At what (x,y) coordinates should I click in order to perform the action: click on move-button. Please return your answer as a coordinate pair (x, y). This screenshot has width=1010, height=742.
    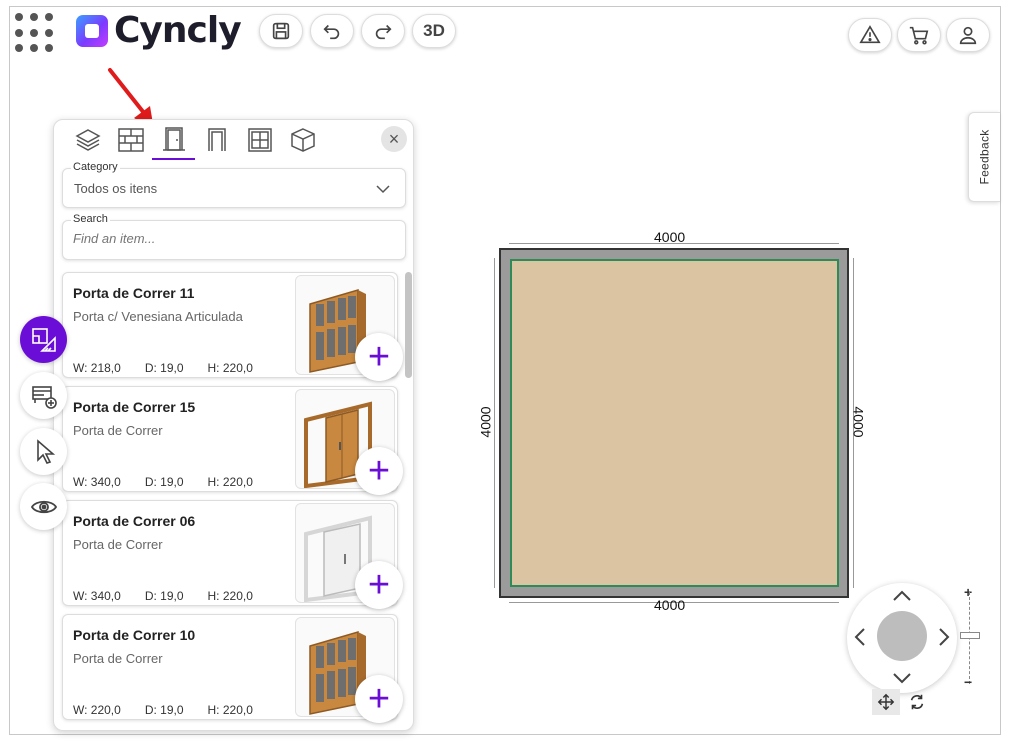
    Looking at the image, I should click on (886, 702).